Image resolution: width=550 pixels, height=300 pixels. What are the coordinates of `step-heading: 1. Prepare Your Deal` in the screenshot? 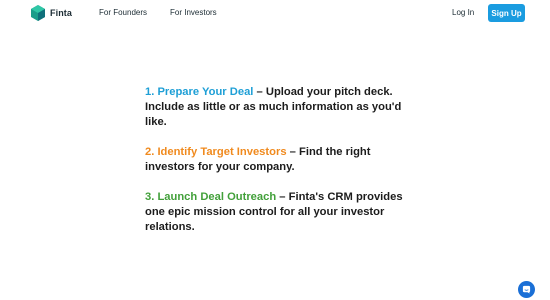 It's located at (199, 92).